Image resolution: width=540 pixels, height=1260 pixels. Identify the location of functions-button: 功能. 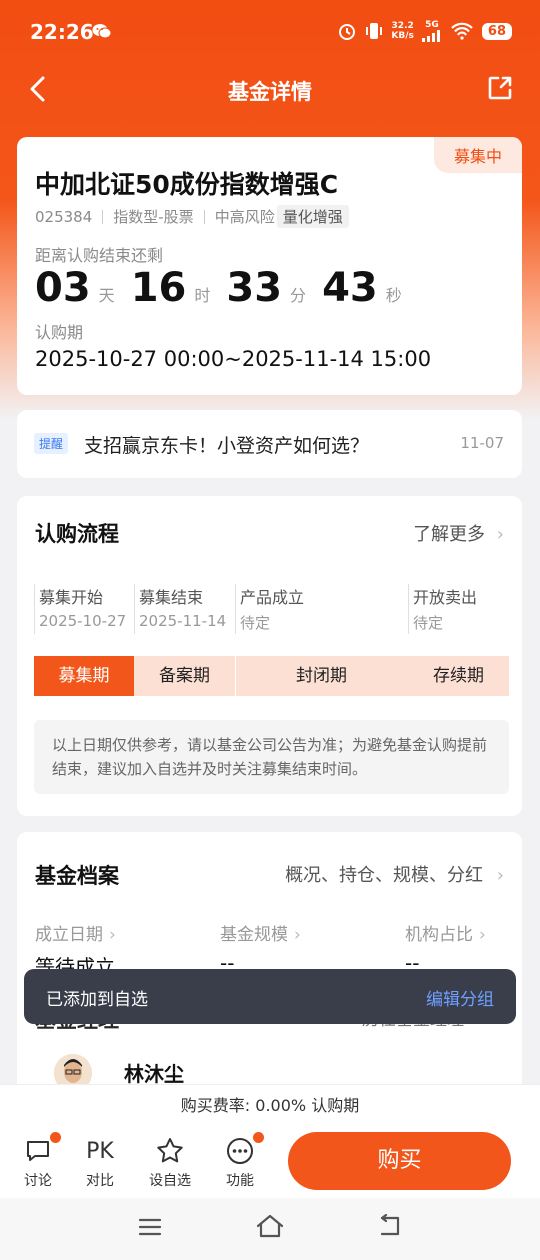
(240, 1161).